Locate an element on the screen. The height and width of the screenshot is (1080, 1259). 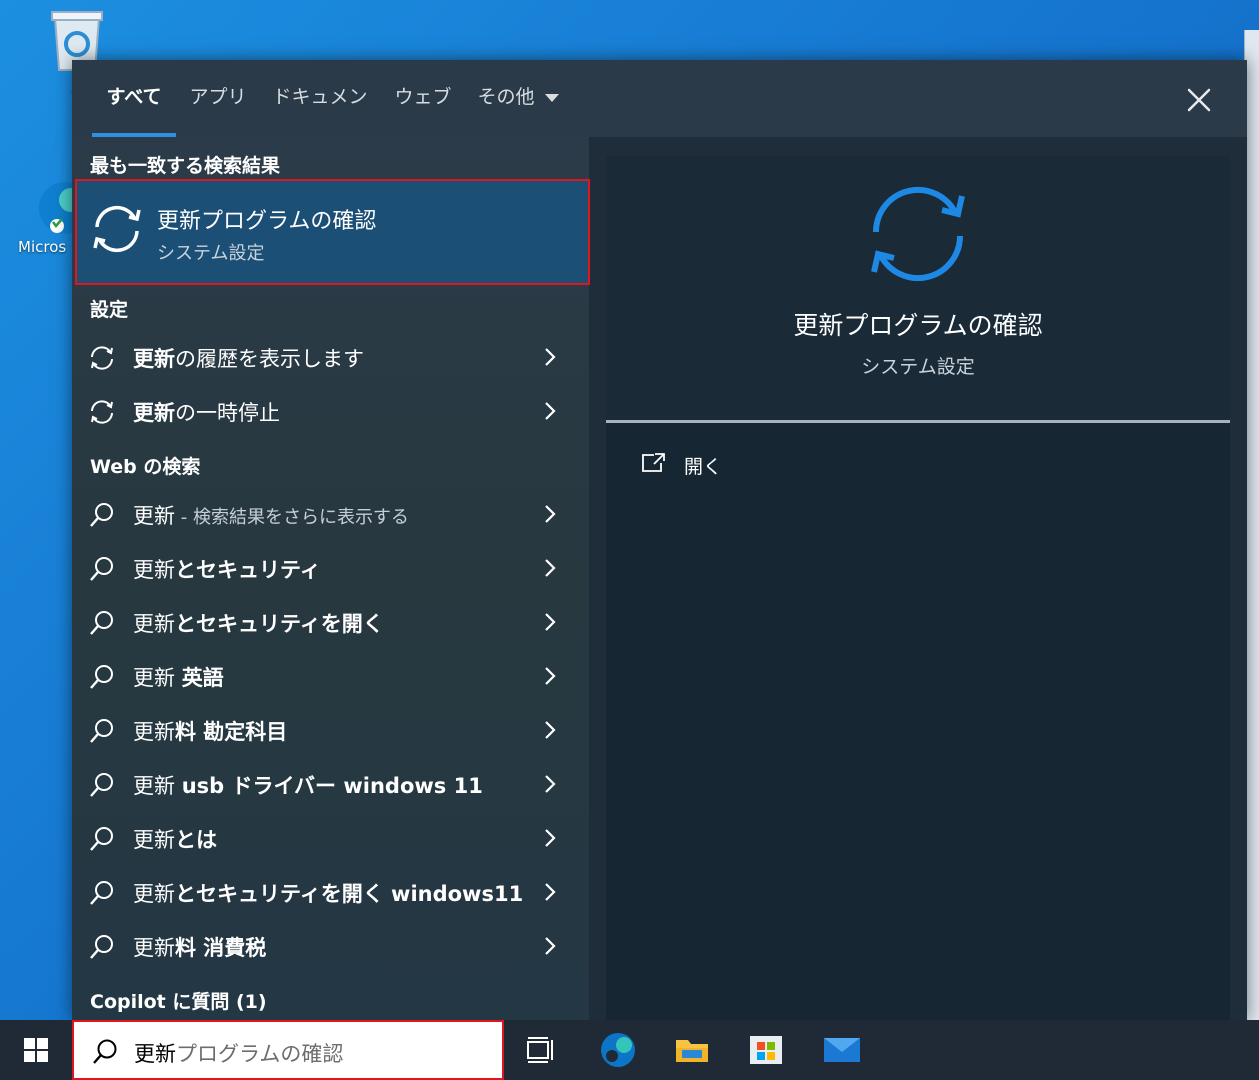
web-search-heading: Web の検索 is located at coordinates (145, 467).